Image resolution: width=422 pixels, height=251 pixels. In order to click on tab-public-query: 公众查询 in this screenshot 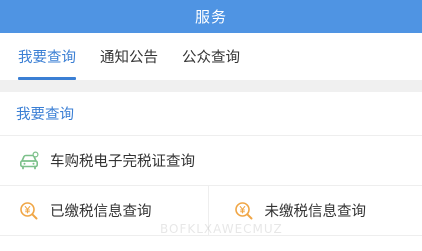, I will do `click(211, 56)`.